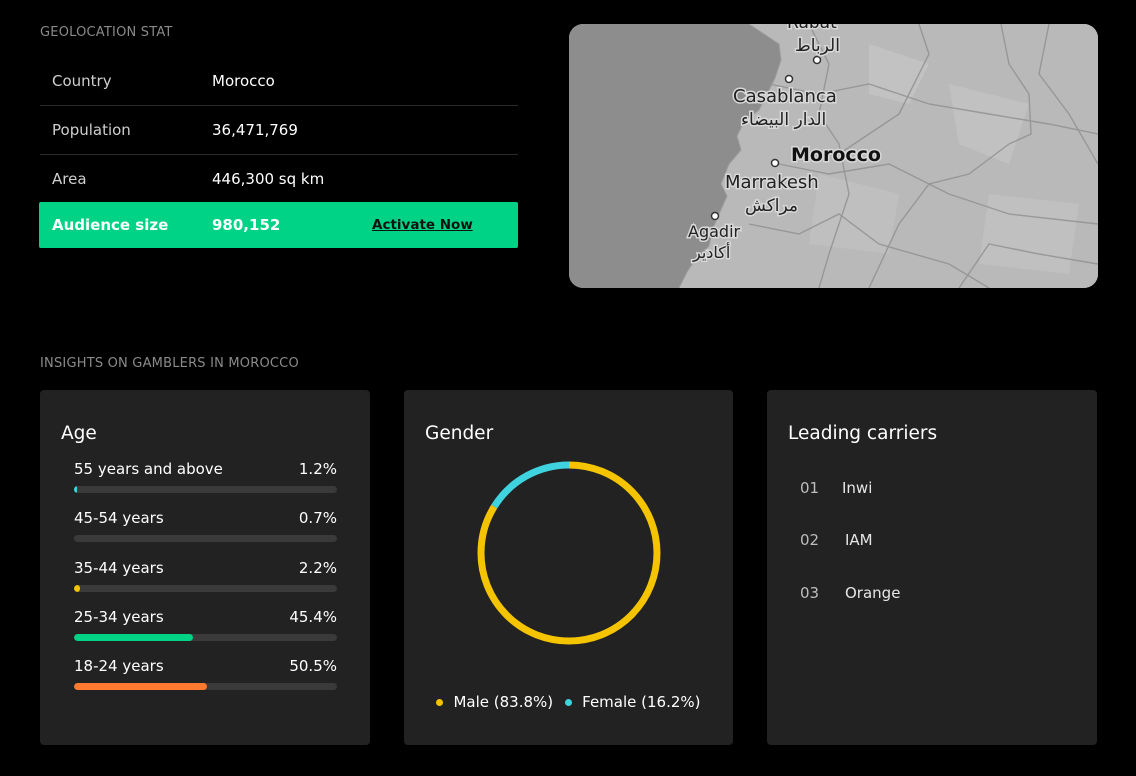  I want to click on legend-label-female: Female (16.2%), so click(641, 702).